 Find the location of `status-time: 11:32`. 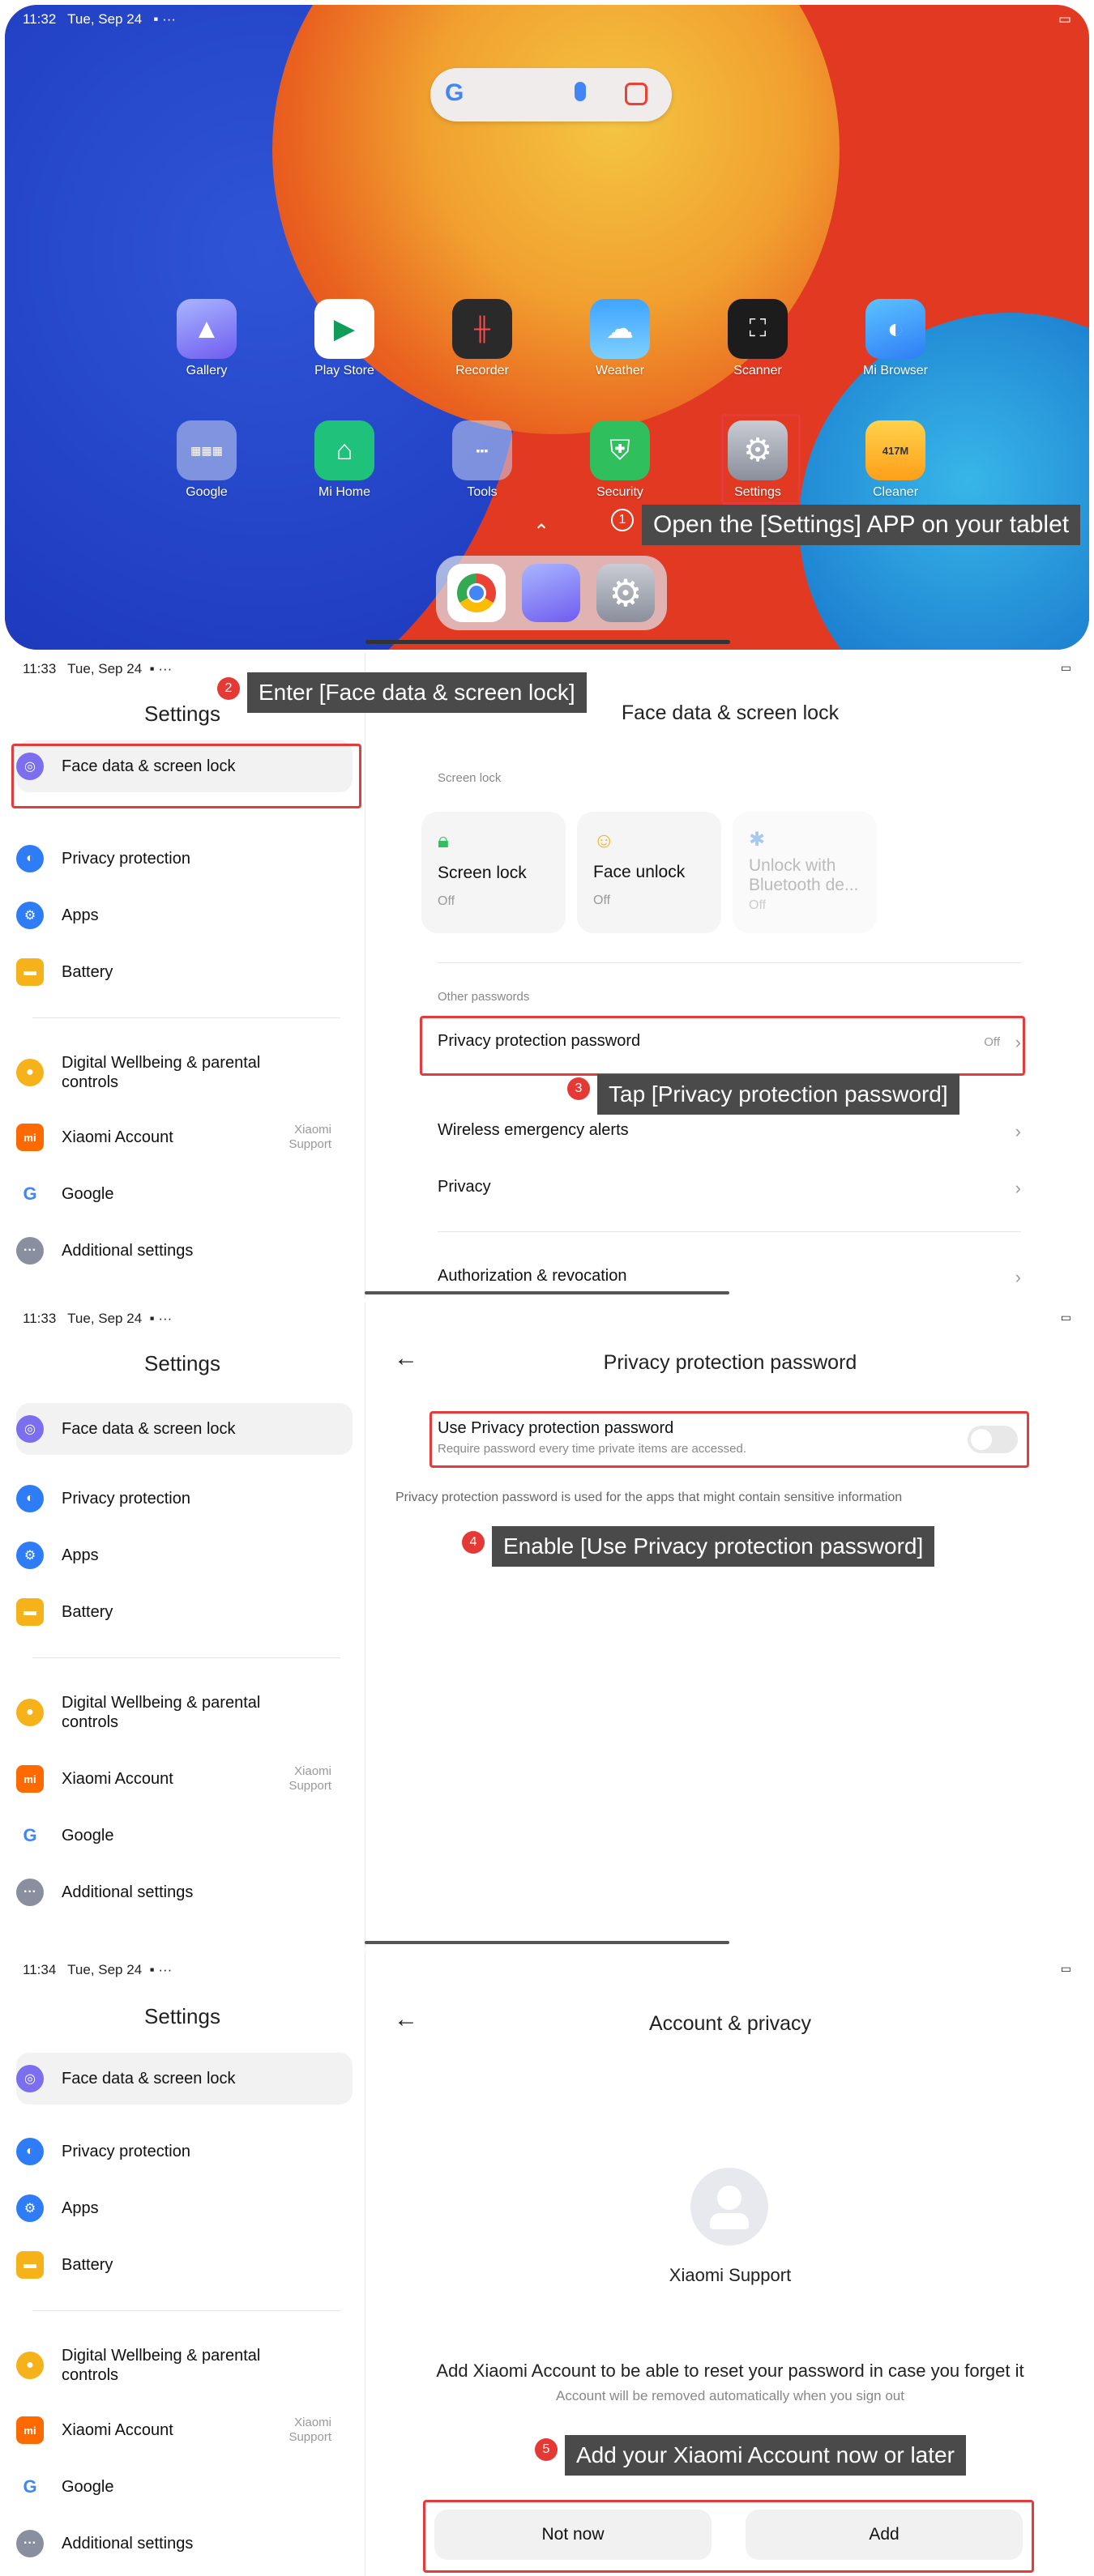

status-time: 11:32 is located at coordinates (40, 19).